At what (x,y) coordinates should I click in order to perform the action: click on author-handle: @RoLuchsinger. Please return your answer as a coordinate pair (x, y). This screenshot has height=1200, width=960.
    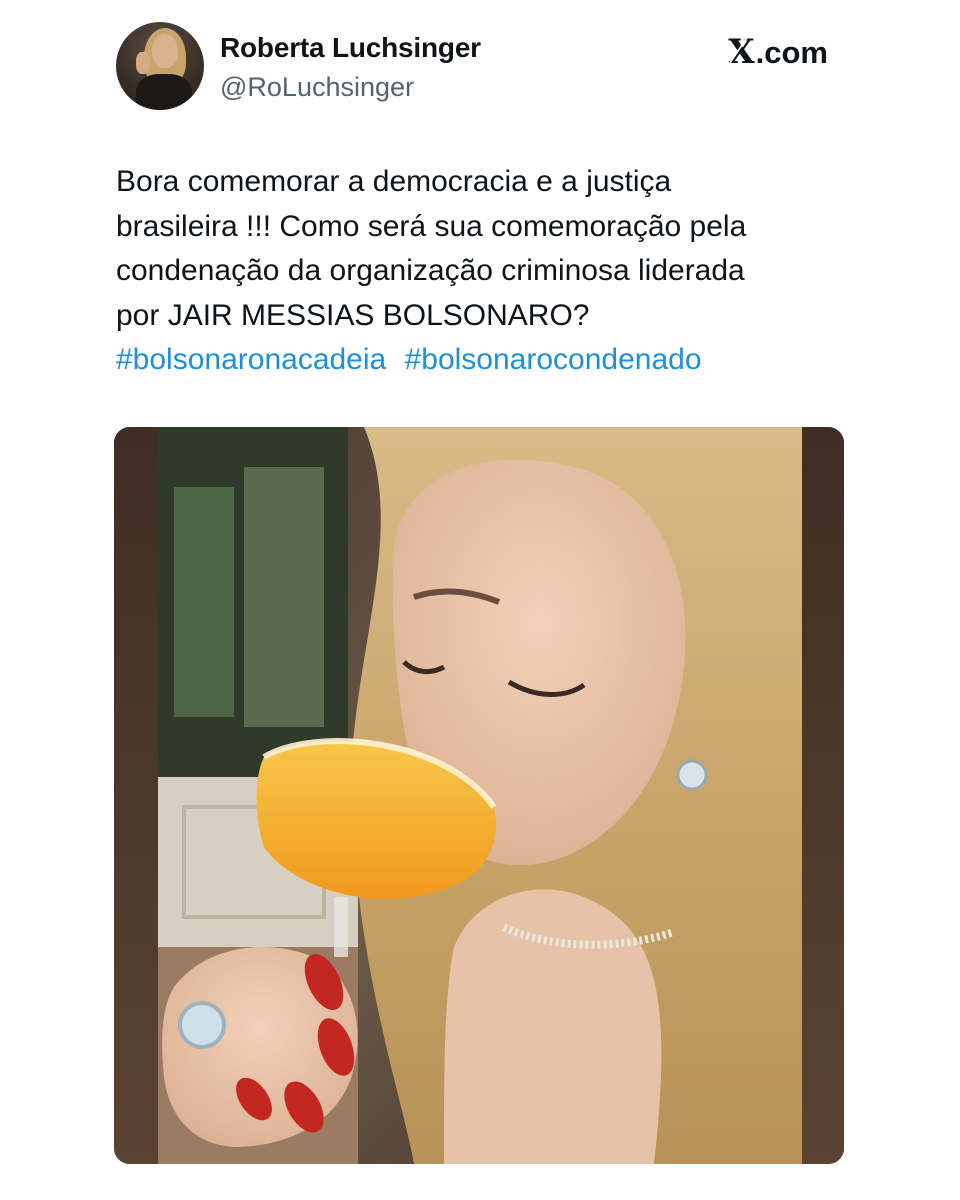
    Looking at the image, I should click on (317, 87).